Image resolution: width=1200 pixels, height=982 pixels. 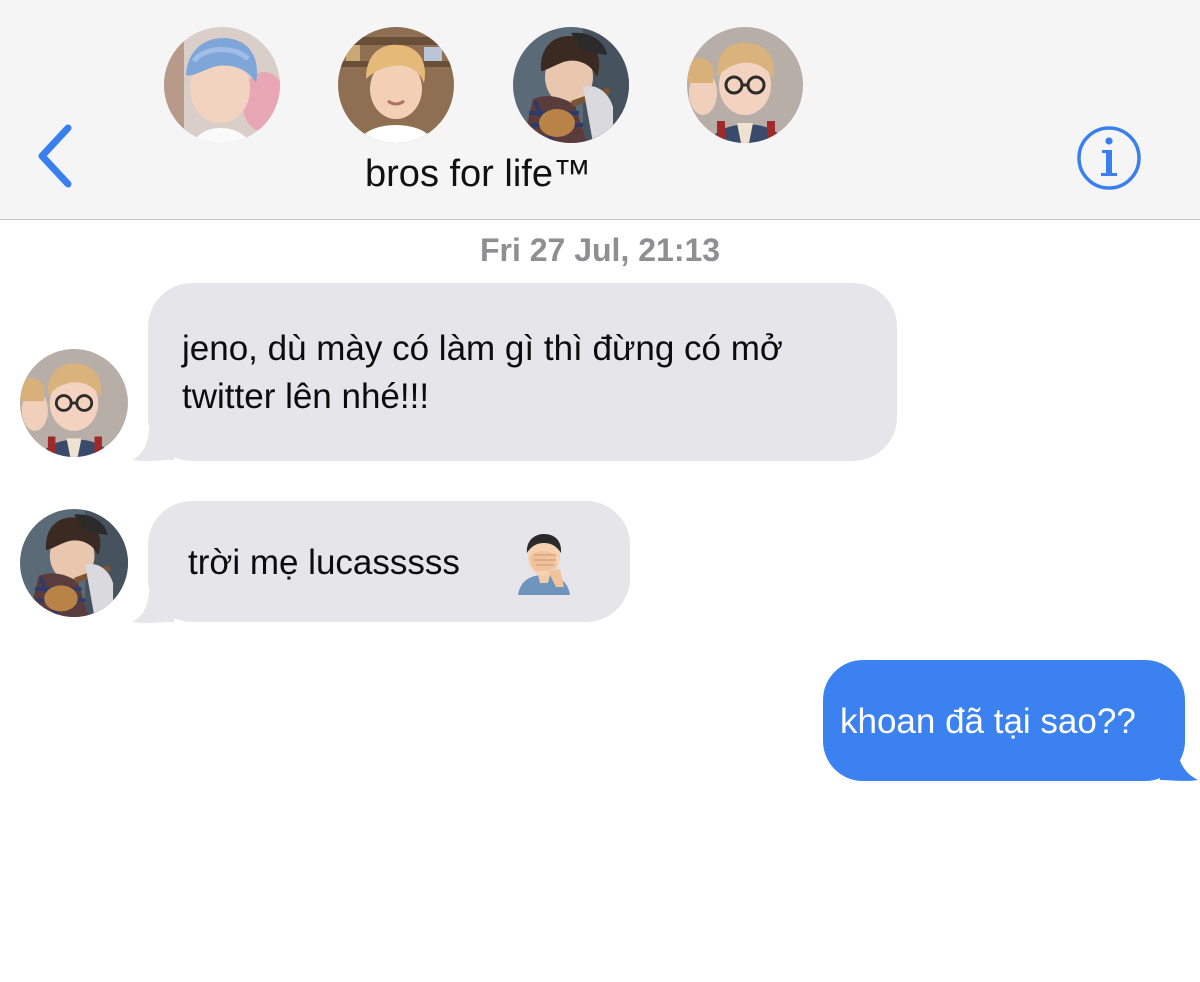 What do you see at coordinates (222, 85) in the screenshot?
I see `participant-avatar-blue-hair` at bounding box center [222, 85].